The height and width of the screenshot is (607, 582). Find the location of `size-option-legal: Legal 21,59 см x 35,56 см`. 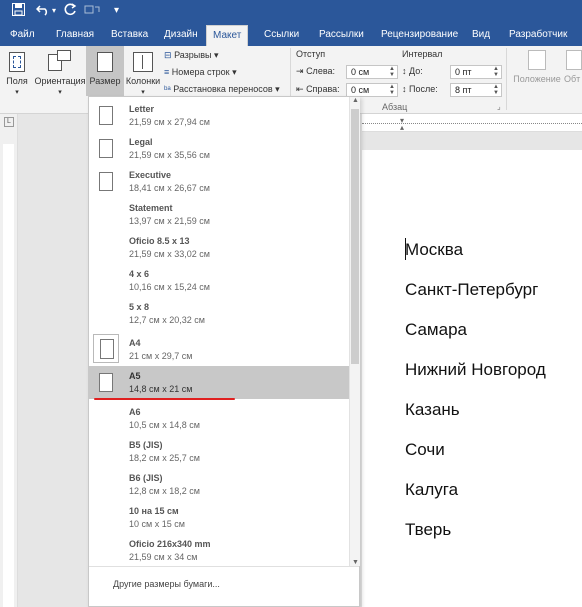

size-option-legal: Legal 21,59 см x 35,56 см is located at coordinates (219, 148).